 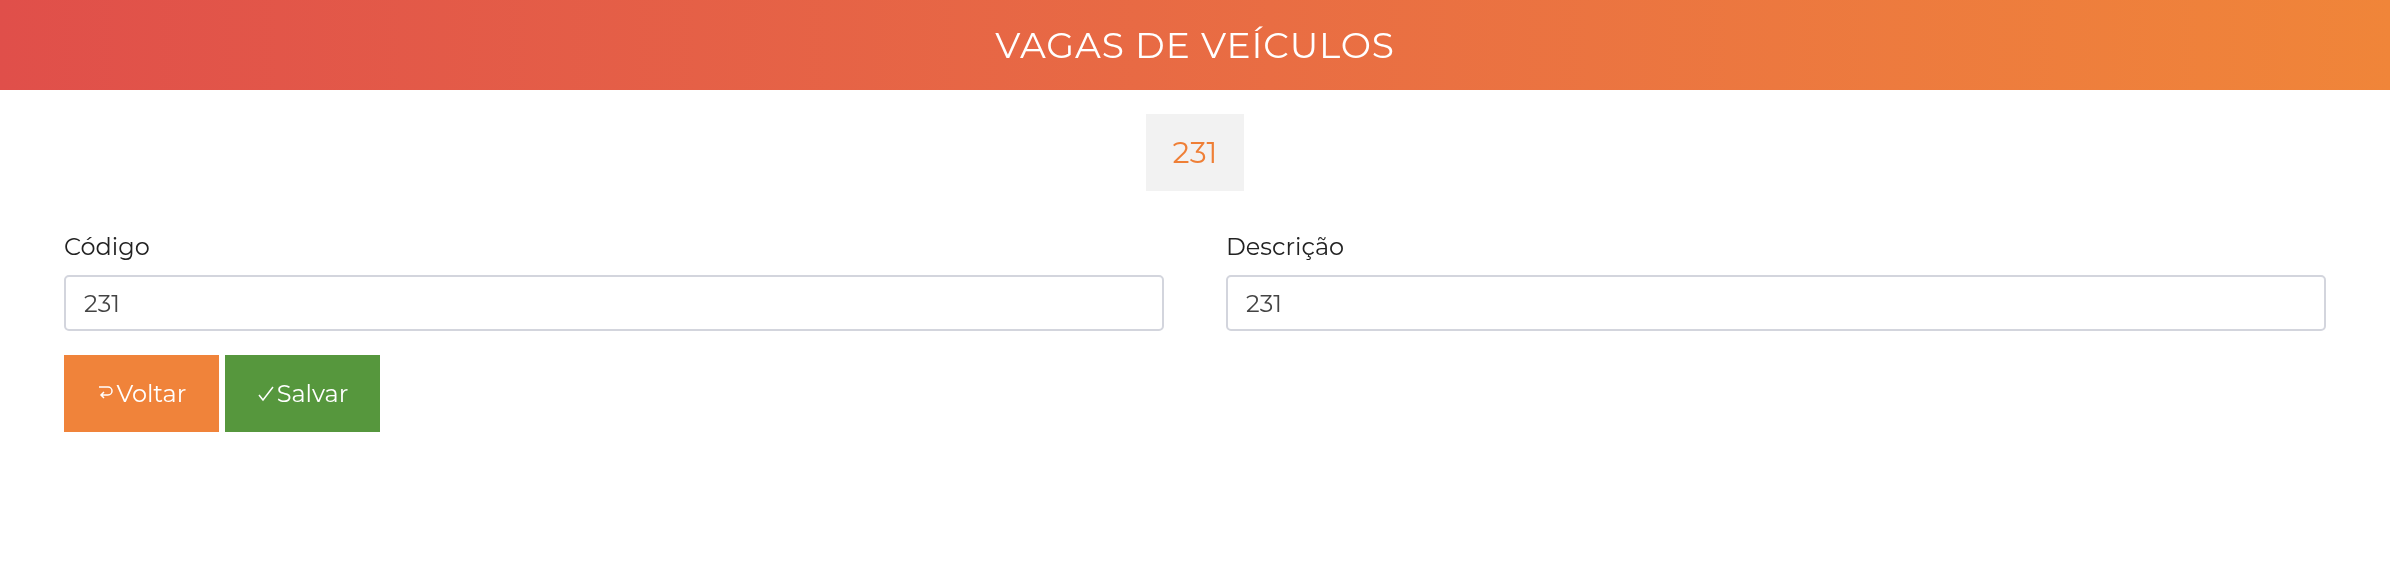 What do you see at coordinates (302, 393) in the screenshot?
I see `save-button: Salvar` at bounding box center [302, 393].